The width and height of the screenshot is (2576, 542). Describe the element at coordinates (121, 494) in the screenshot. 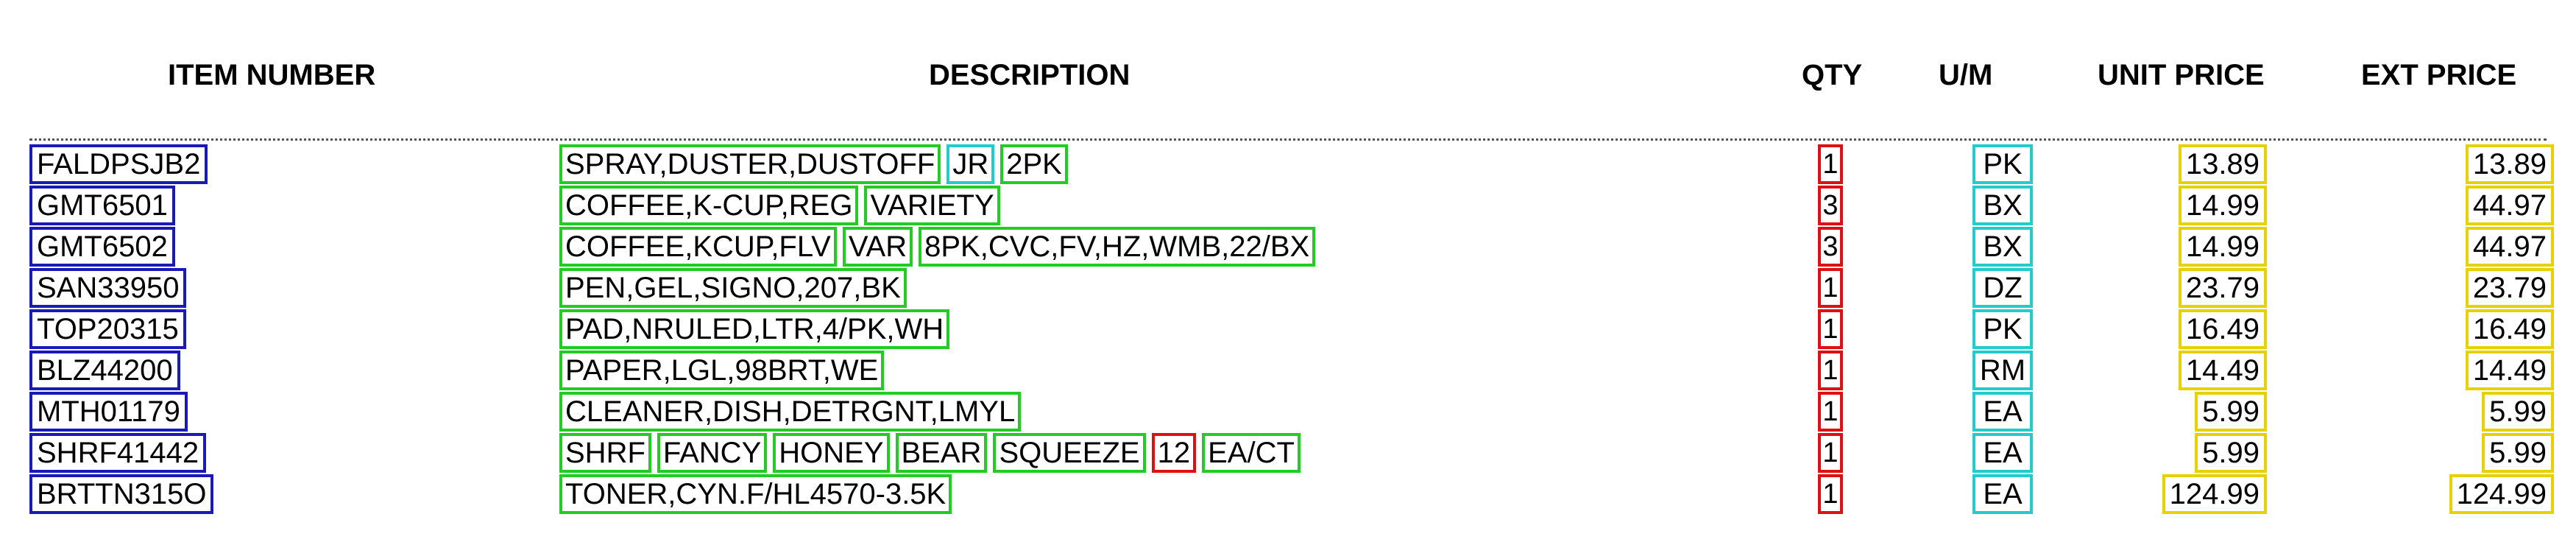

I see `item-number: BRTTN315O` at that location.